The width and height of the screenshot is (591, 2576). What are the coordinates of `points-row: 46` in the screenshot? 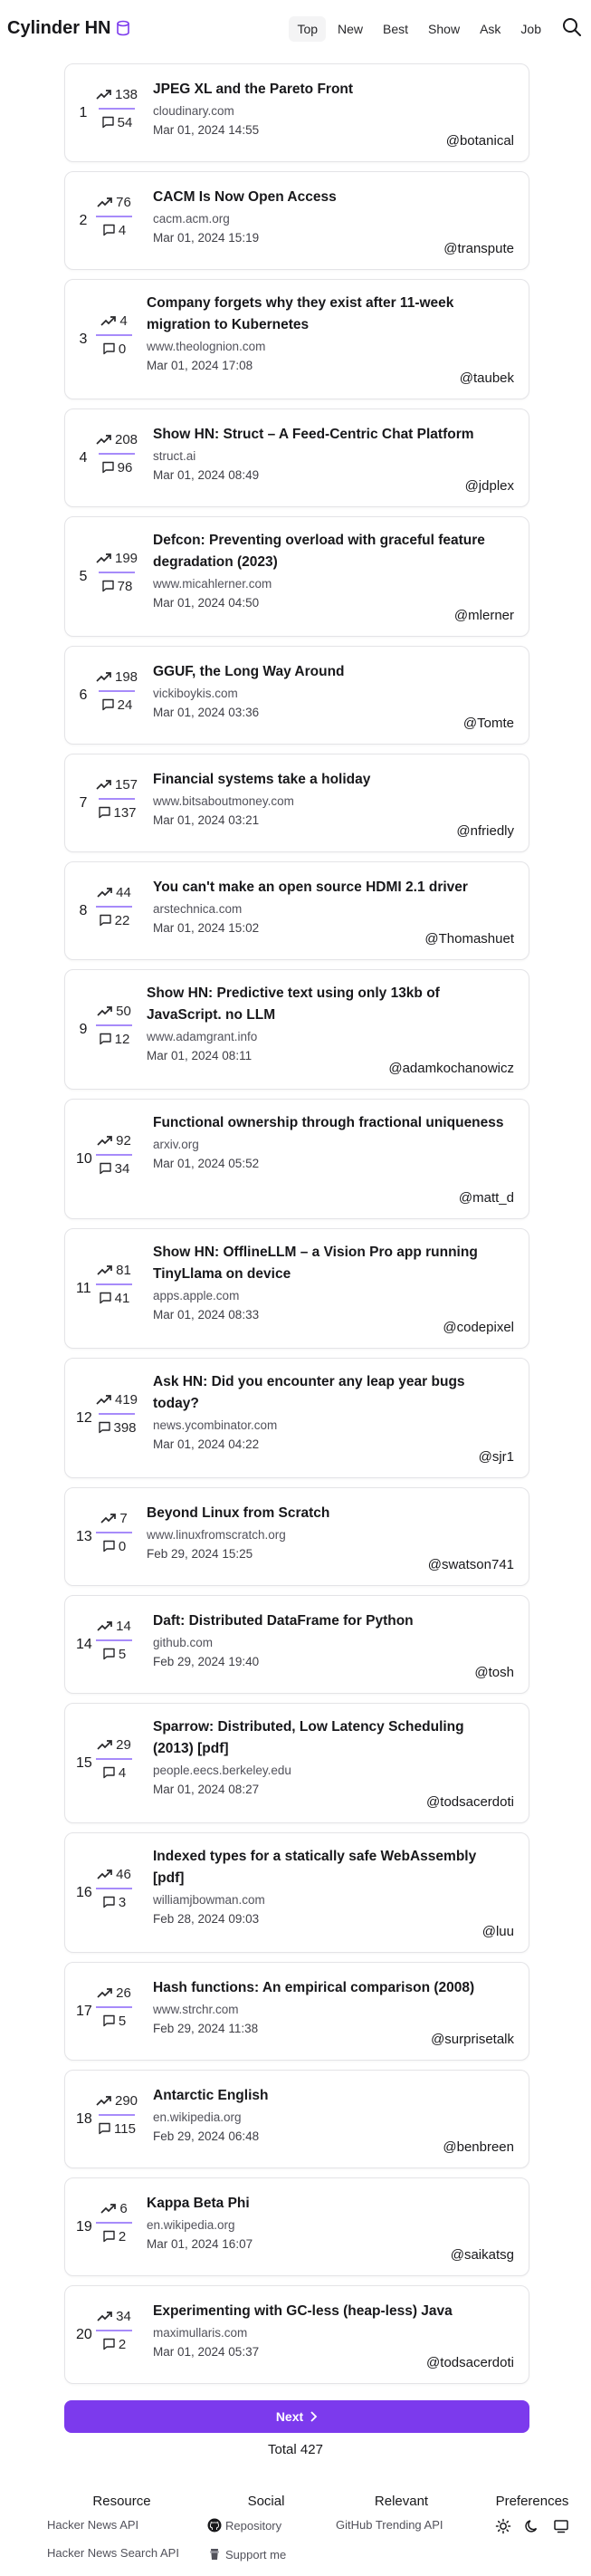 It's located at (114, 1874).